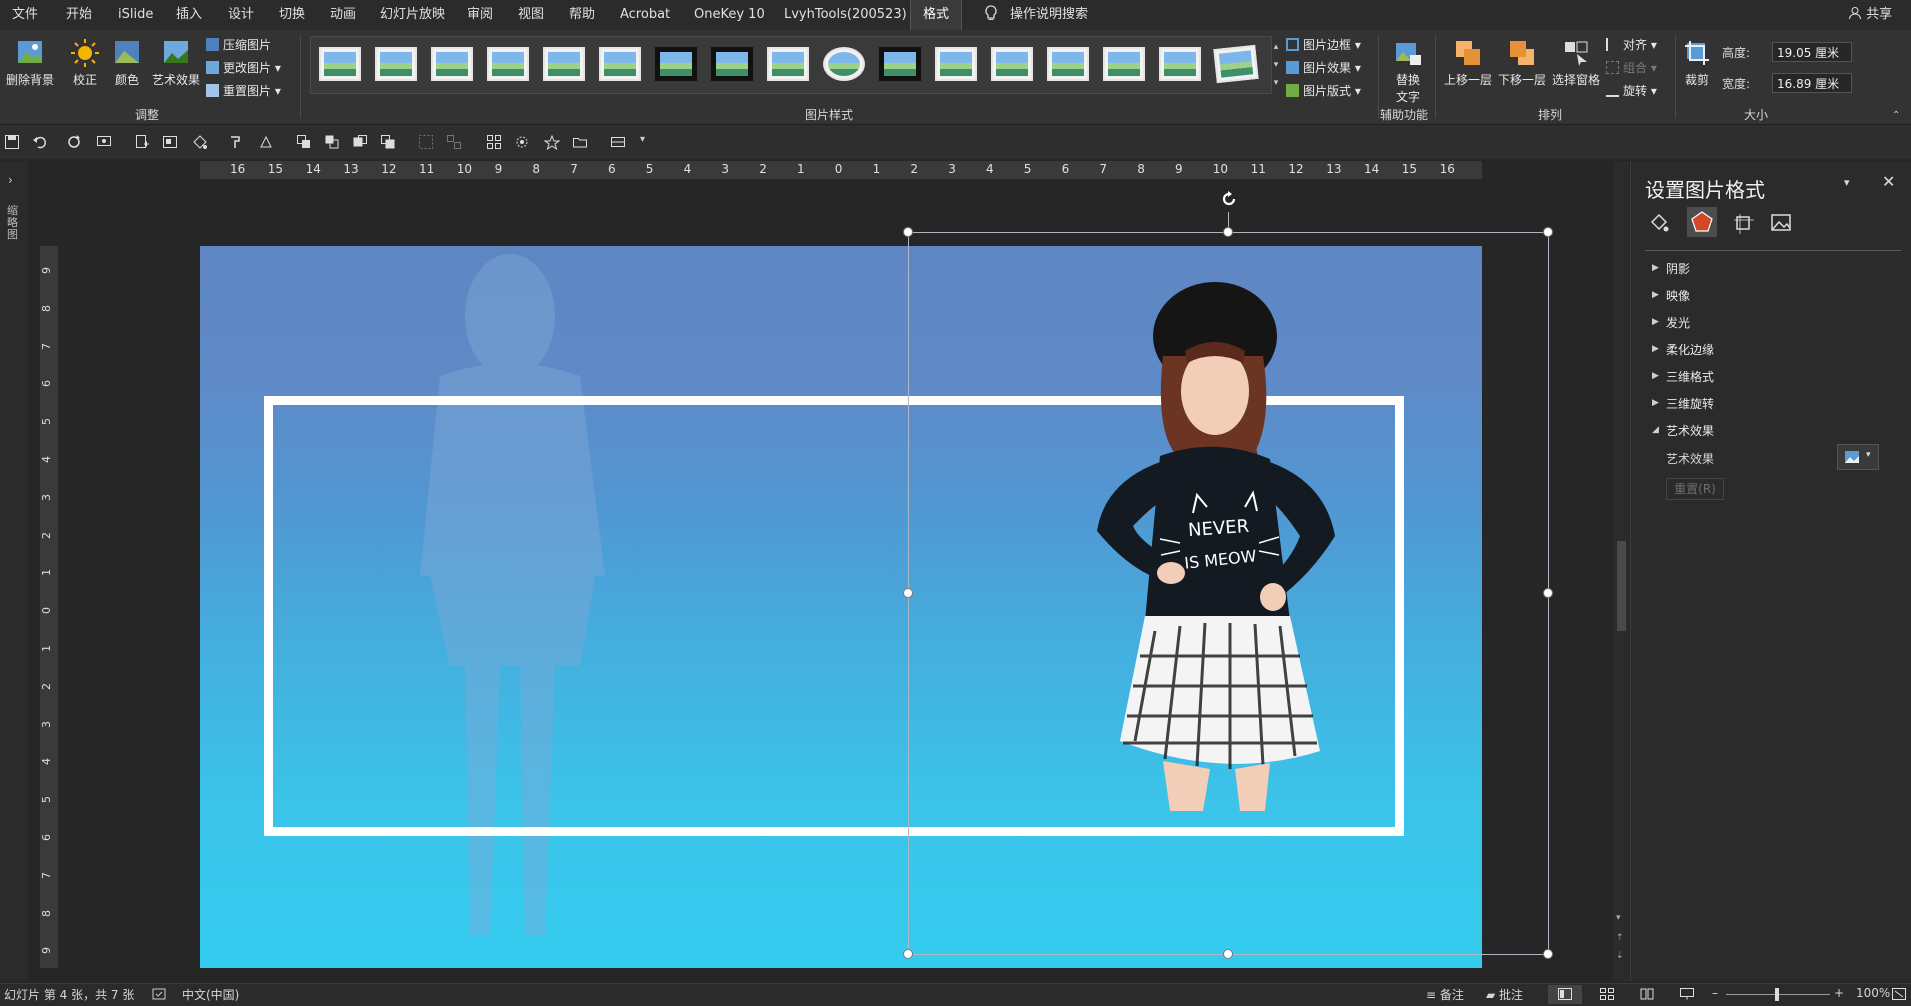 This screenshot has width=1911, height=1006. Describe the element at coordinates (1618, 918) in the screenshot. I see `scroll-down-arrow: ▾` at that location.